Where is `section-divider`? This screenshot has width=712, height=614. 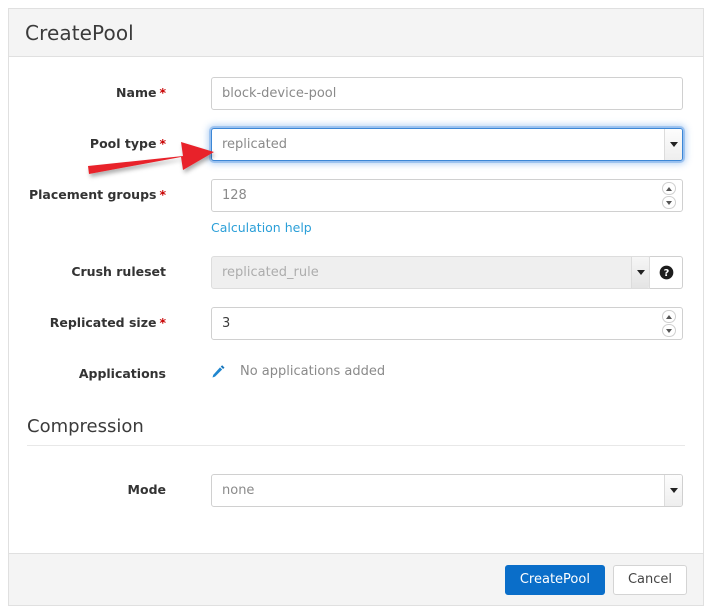
section-divider is located at coordinates (356, 445).